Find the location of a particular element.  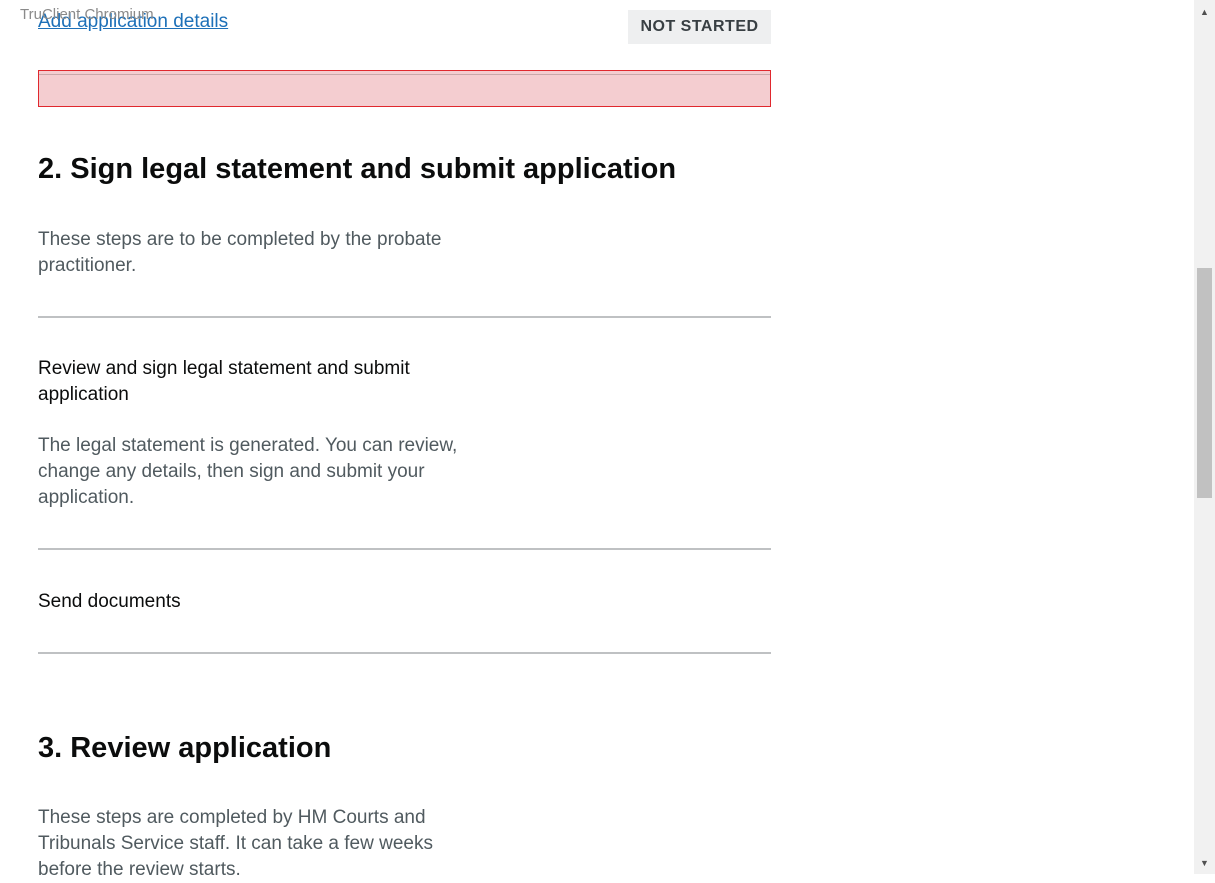

highlight-divider is located at coordinates (404, 74).